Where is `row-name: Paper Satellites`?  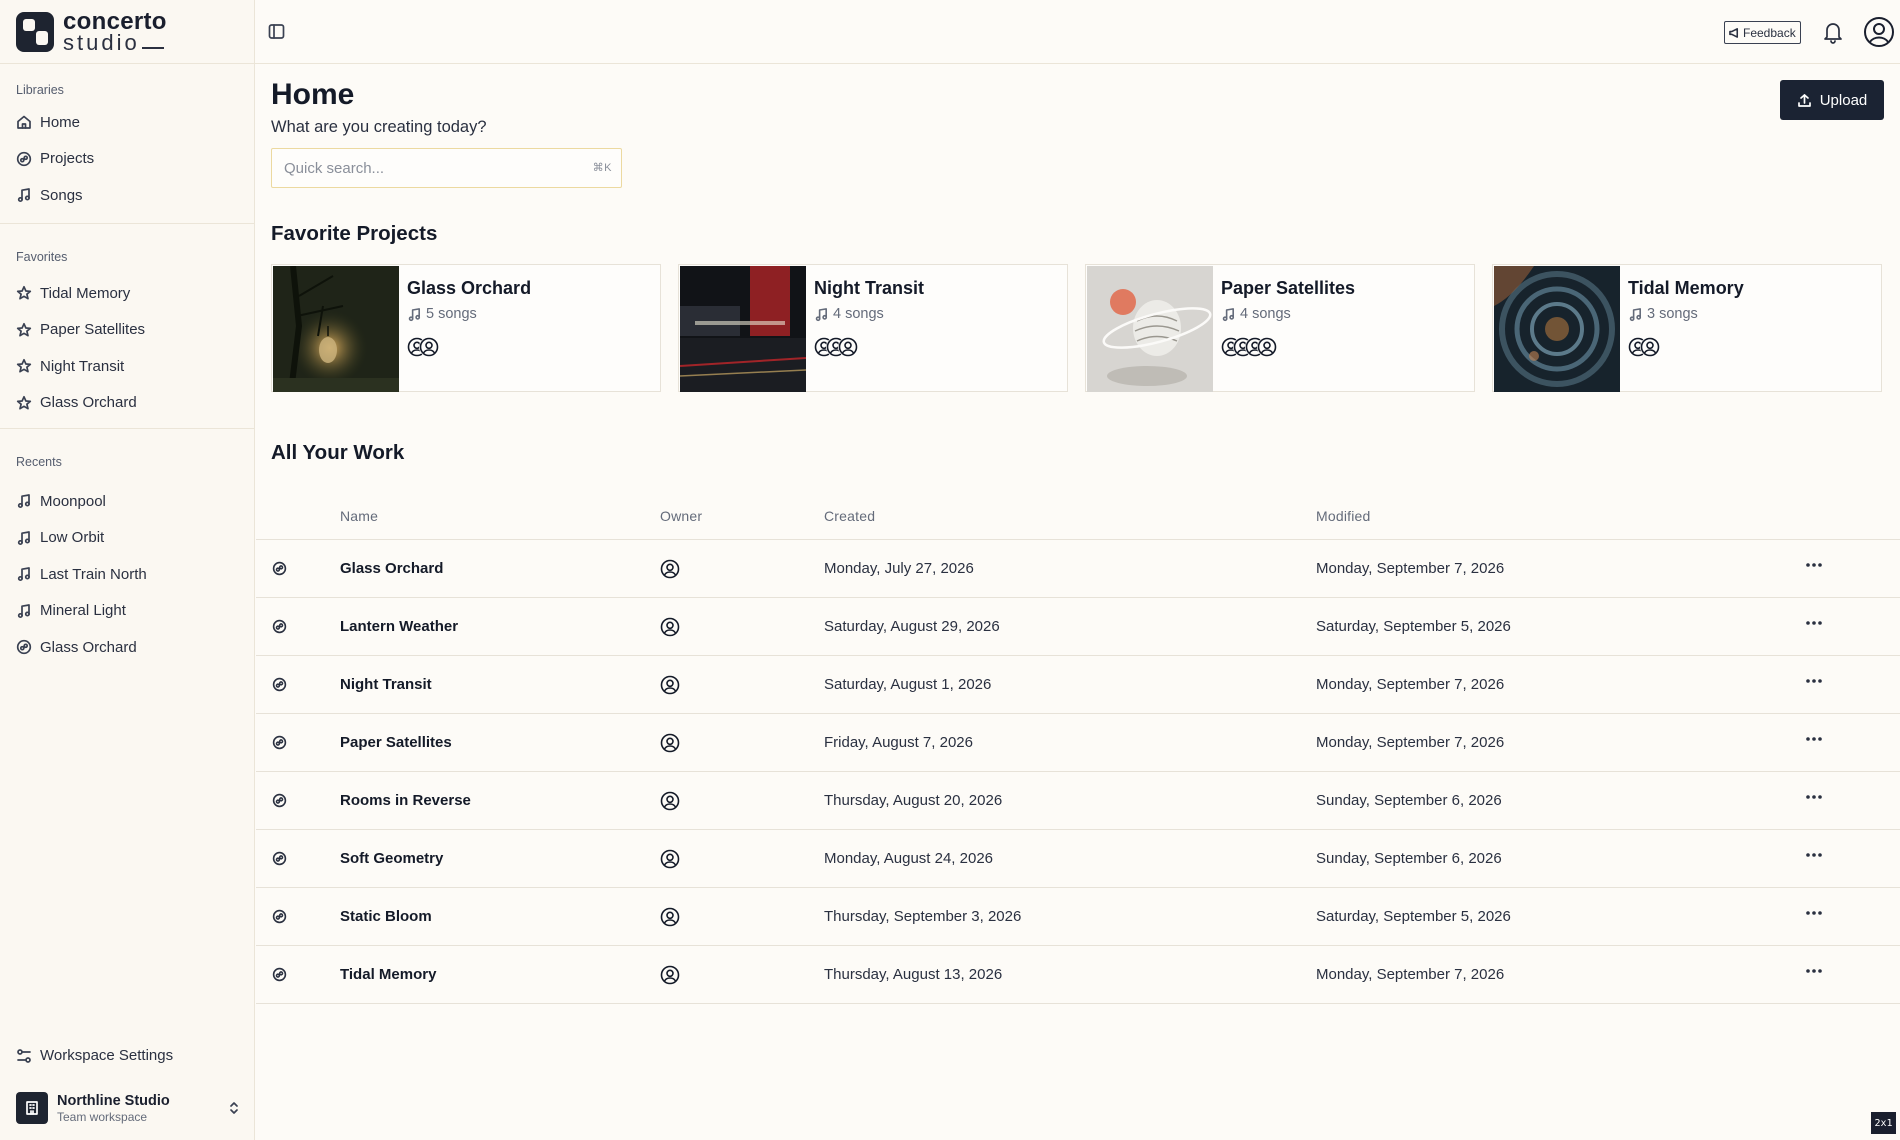
row-name: Paper Satellites is located at coordinates (396, 742).